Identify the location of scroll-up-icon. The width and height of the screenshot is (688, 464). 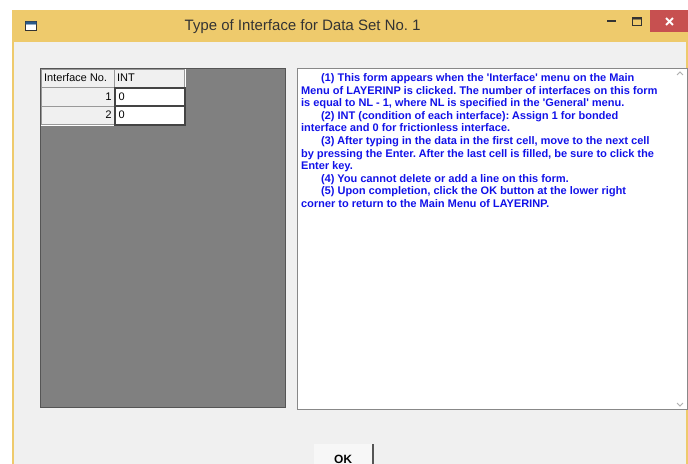
(680, 73).